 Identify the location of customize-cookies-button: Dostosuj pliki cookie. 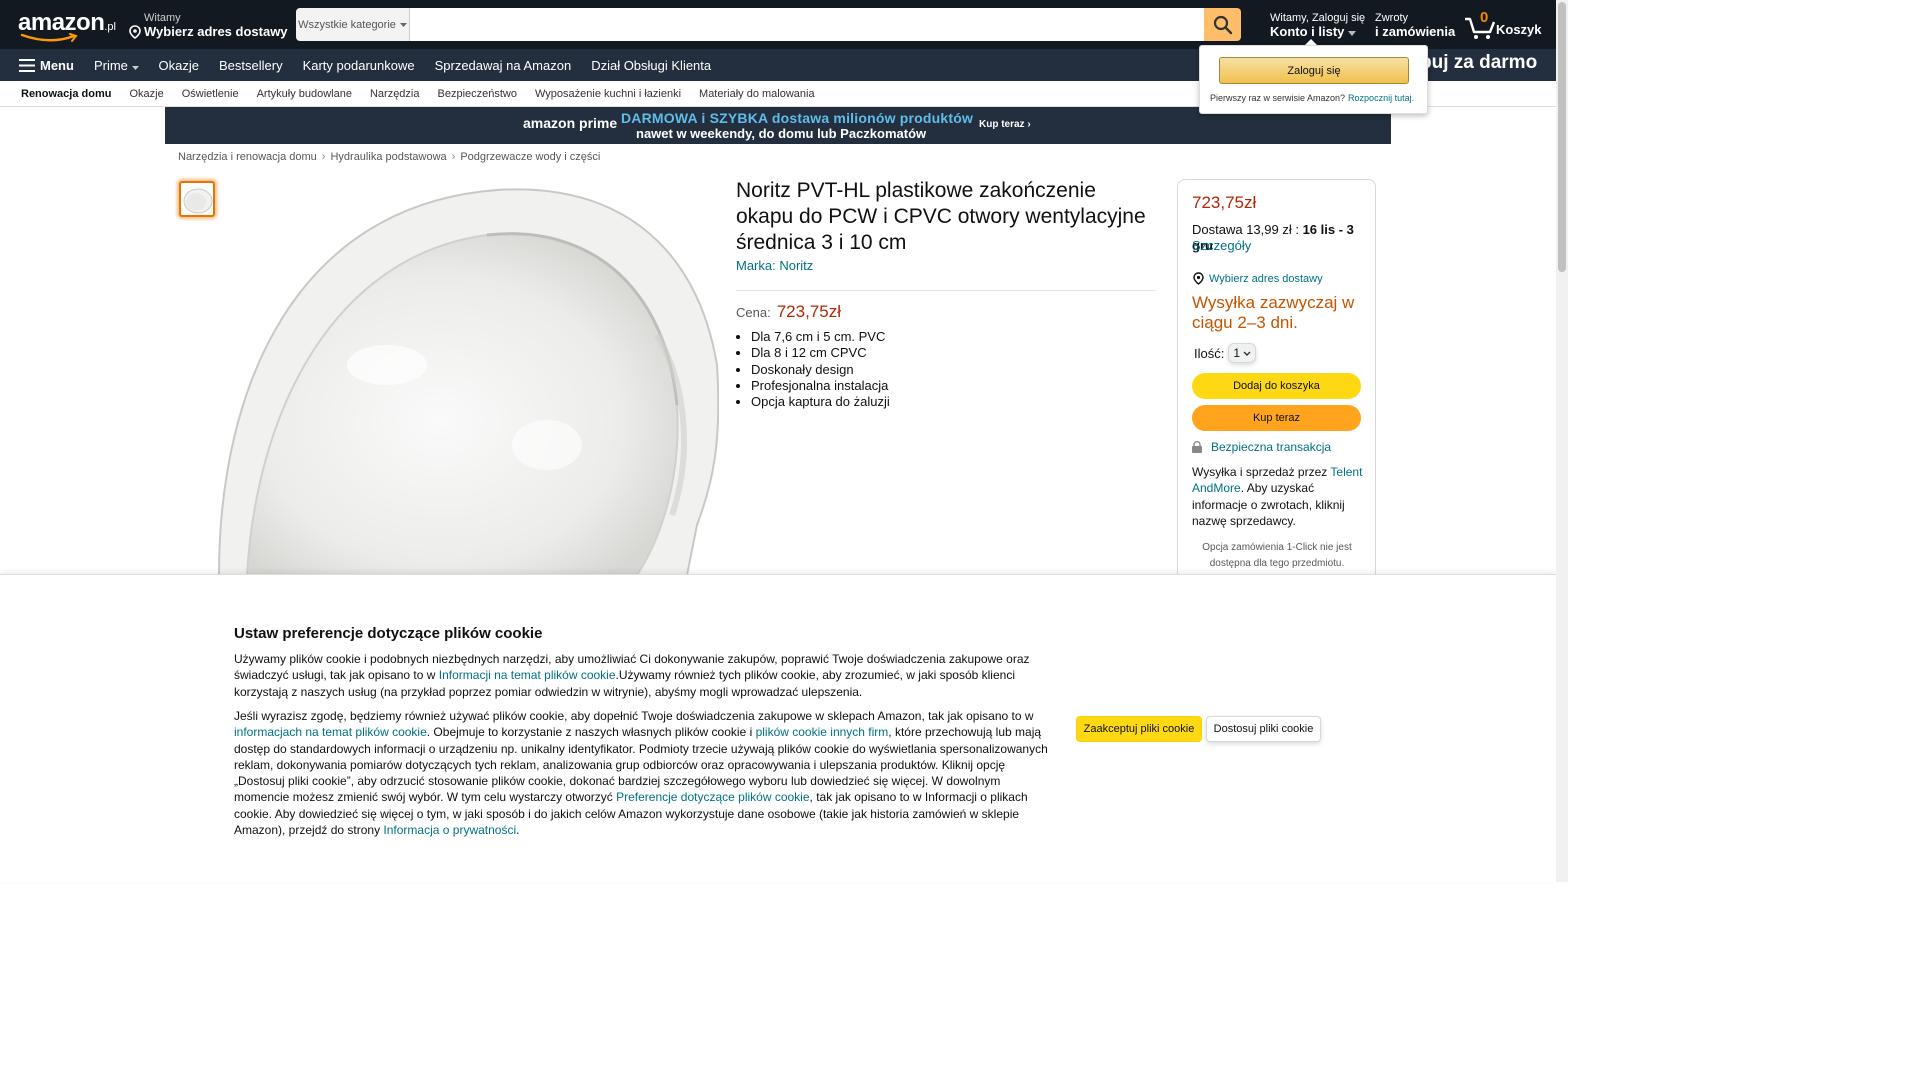
(1263, 729).